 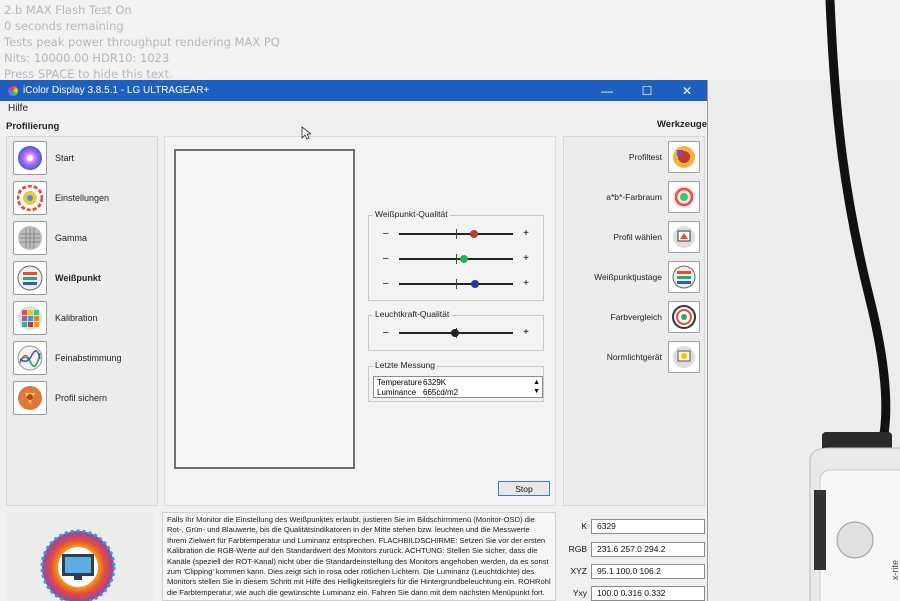 I want to click on light-device-icon, so click(x=684, y=357).